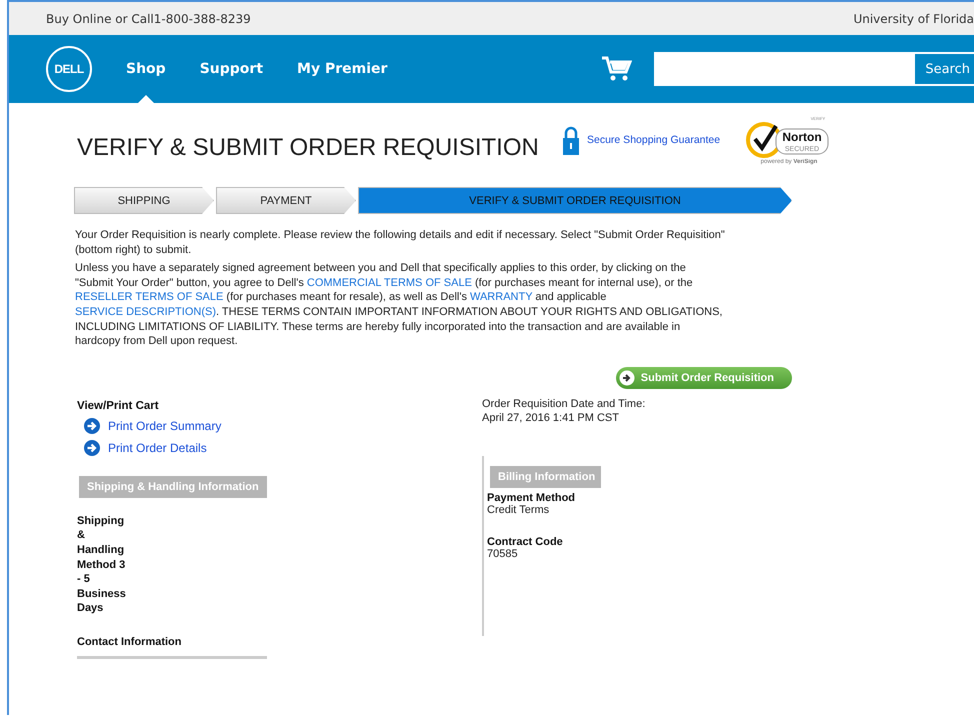 Image resolution: width=974 pixels, height=717 pixels. I want to click on terms-link: COMMERCIAL TERMS OF SALE, so click(389, 282).